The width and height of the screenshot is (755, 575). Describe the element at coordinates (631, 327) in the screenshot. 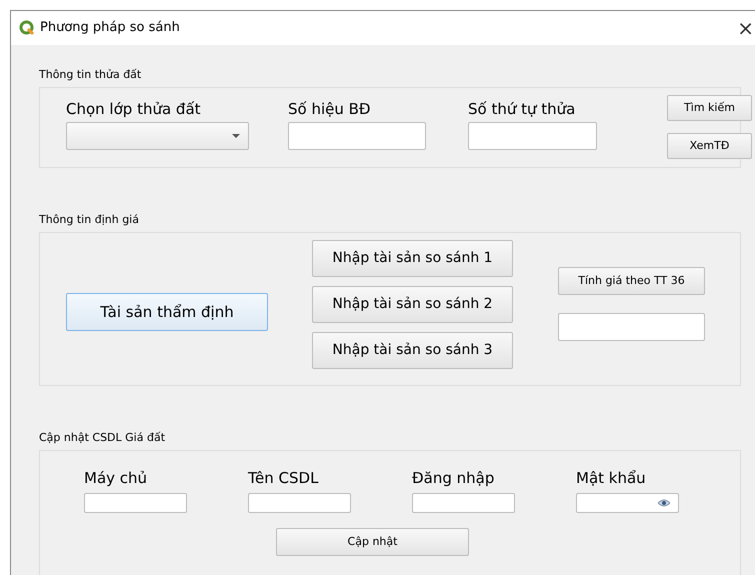

I see `result-field` at that location.